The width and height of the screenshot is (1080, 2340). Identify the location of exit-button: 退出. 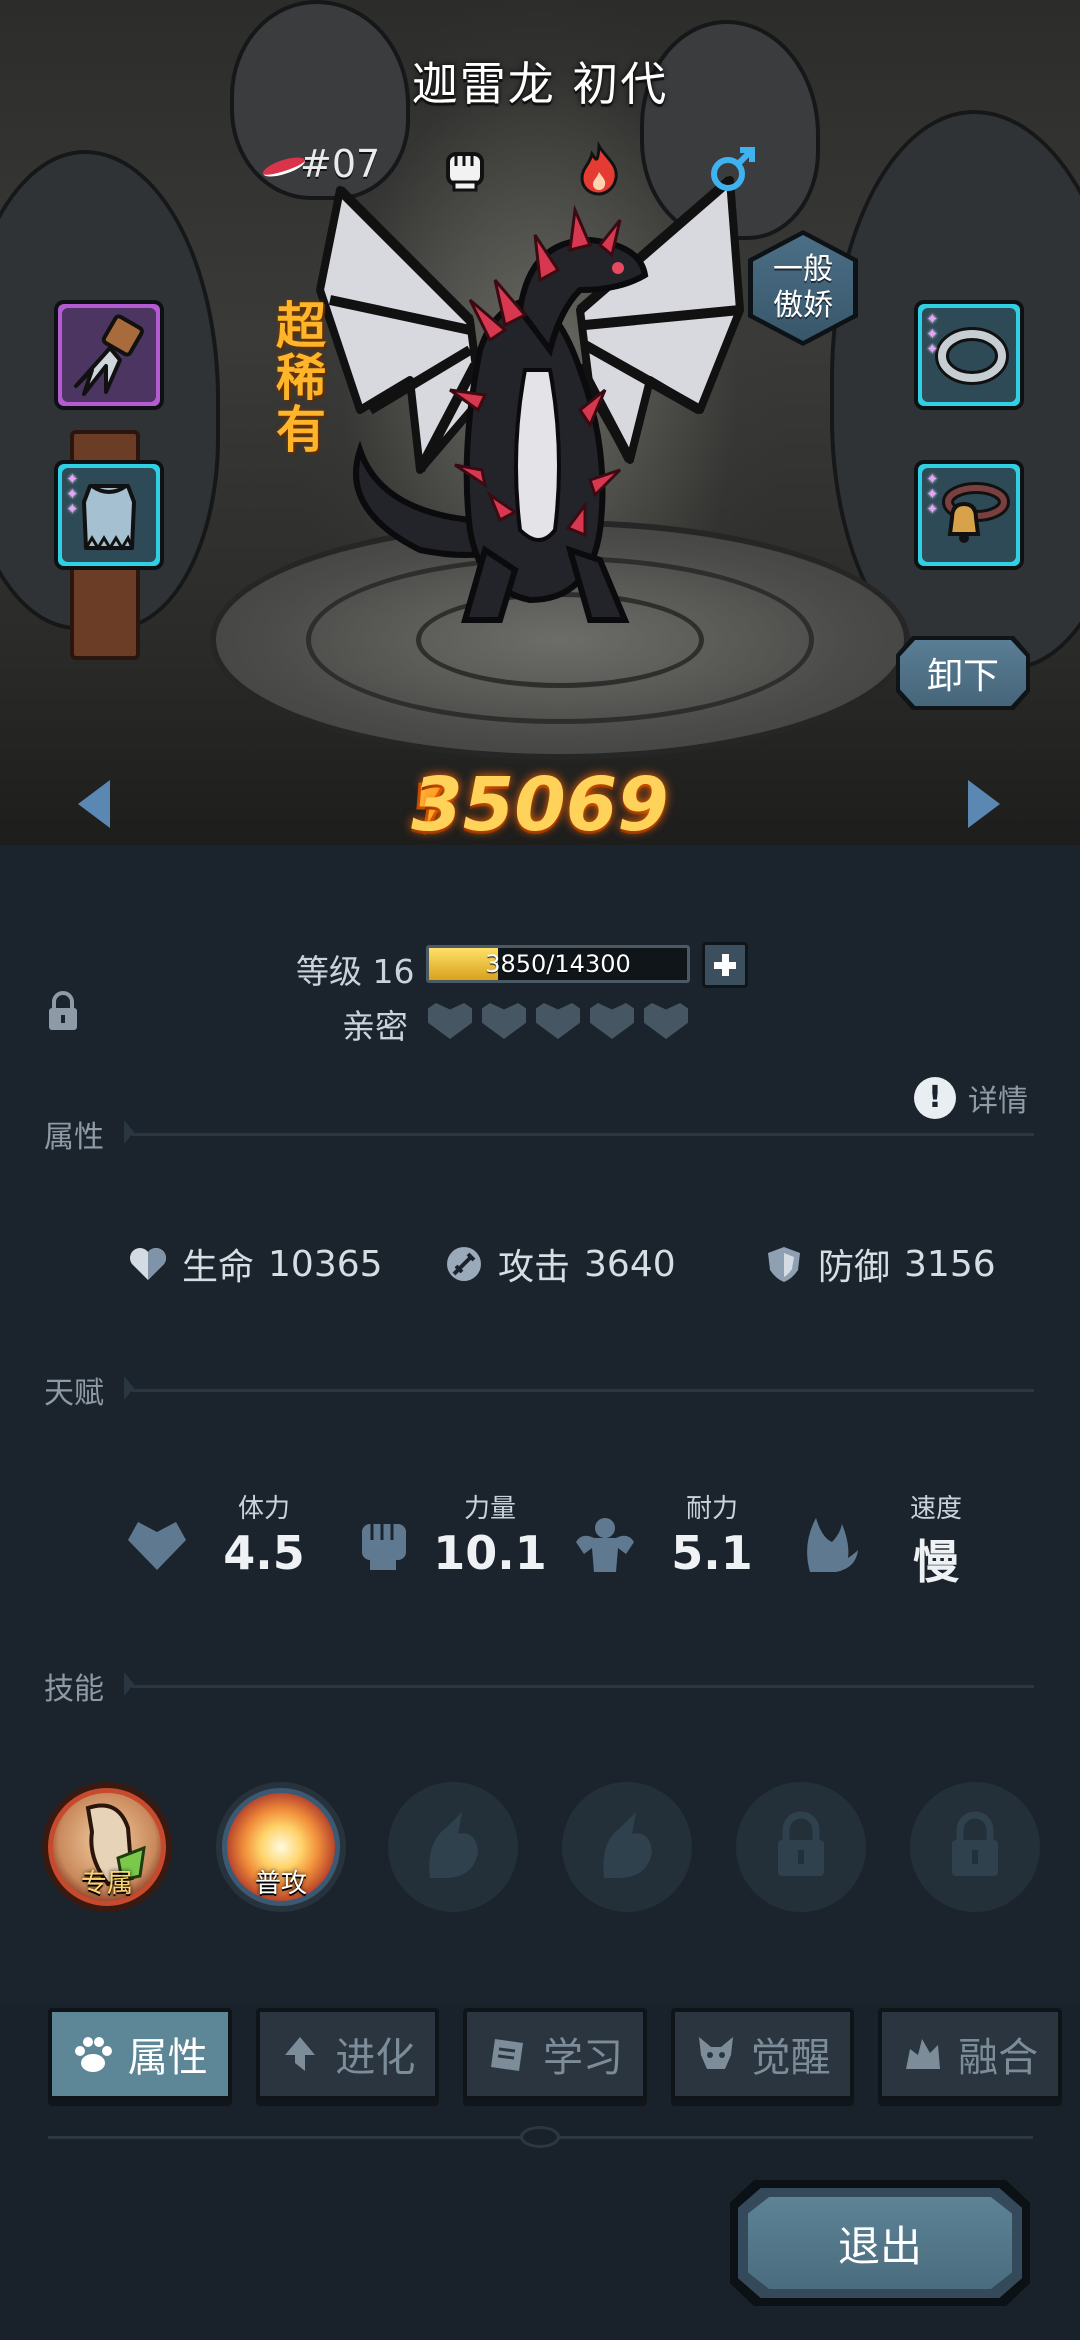
(880, 2243).